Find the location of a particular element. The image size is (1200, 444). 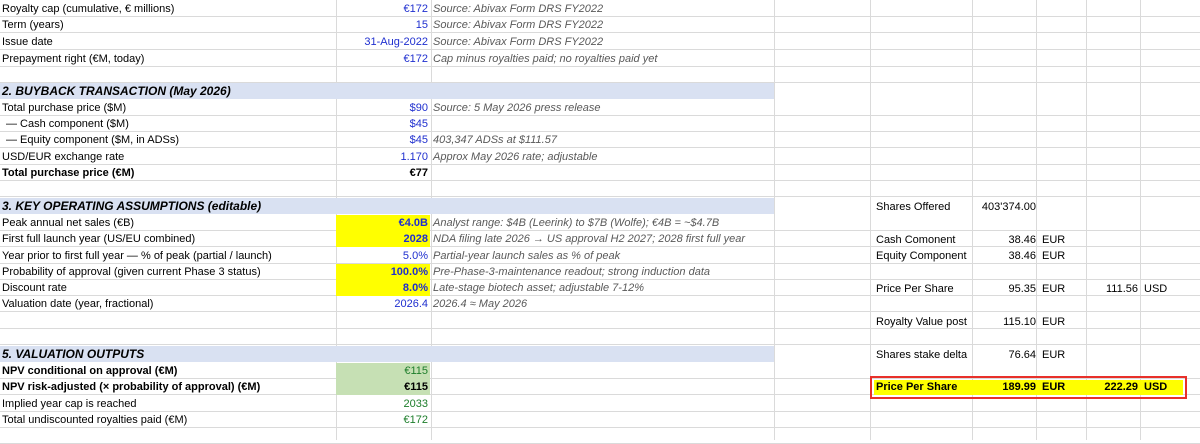

discount-rate-input: 8.0% is located at coordinates (383, 288).